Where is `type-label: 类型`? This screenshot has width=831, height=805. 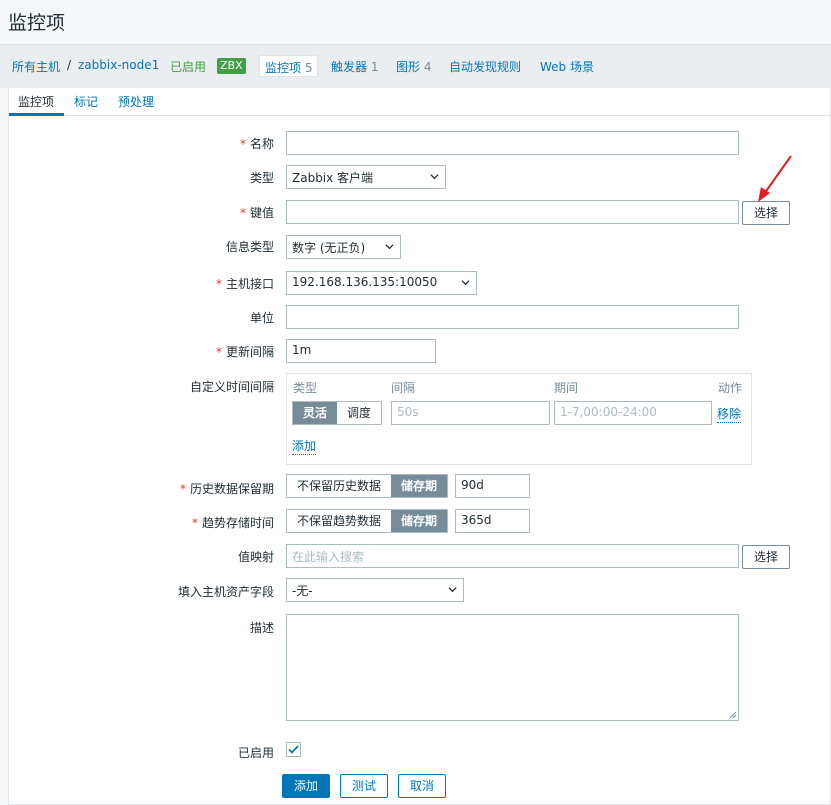 type-label: 类型 is located at coordinates (261, 178).